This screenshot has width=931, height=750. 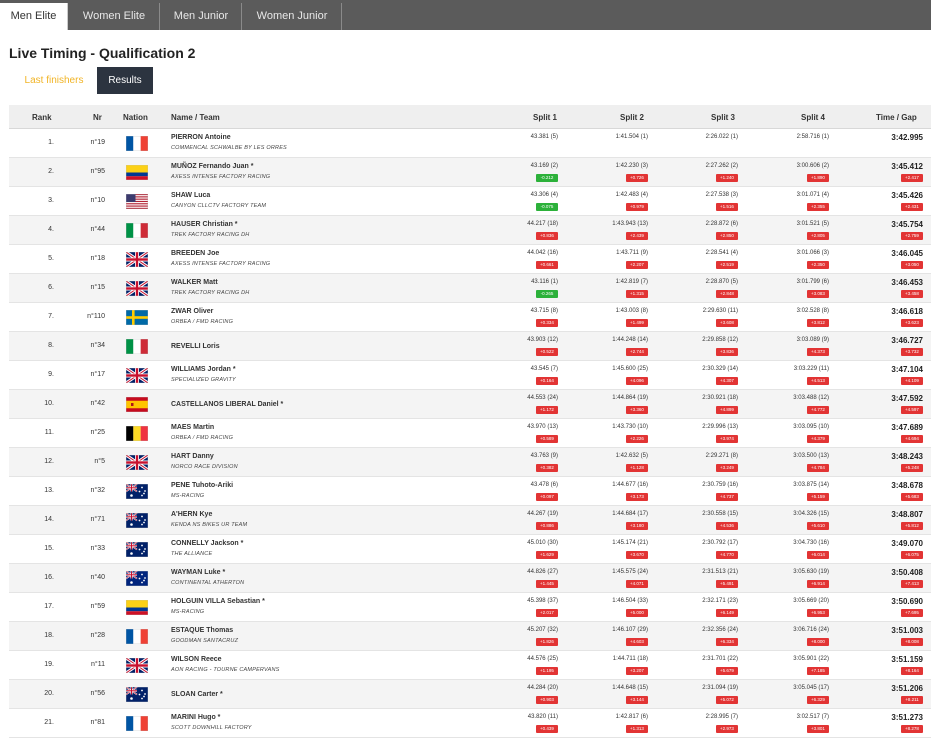 I want to click on final-time: 3:50.408, so click(x=907, y=572).